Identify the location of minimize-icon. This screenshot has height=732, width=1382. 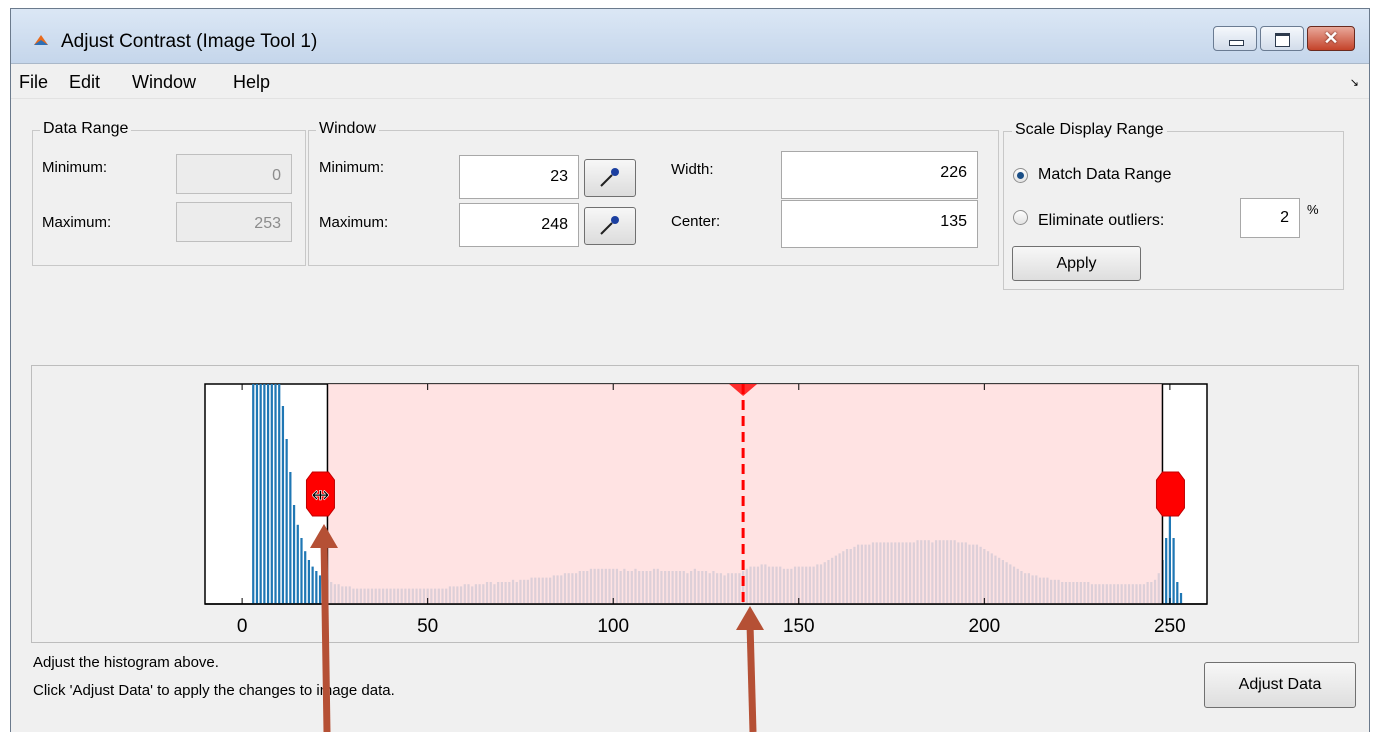
(1236, 43).